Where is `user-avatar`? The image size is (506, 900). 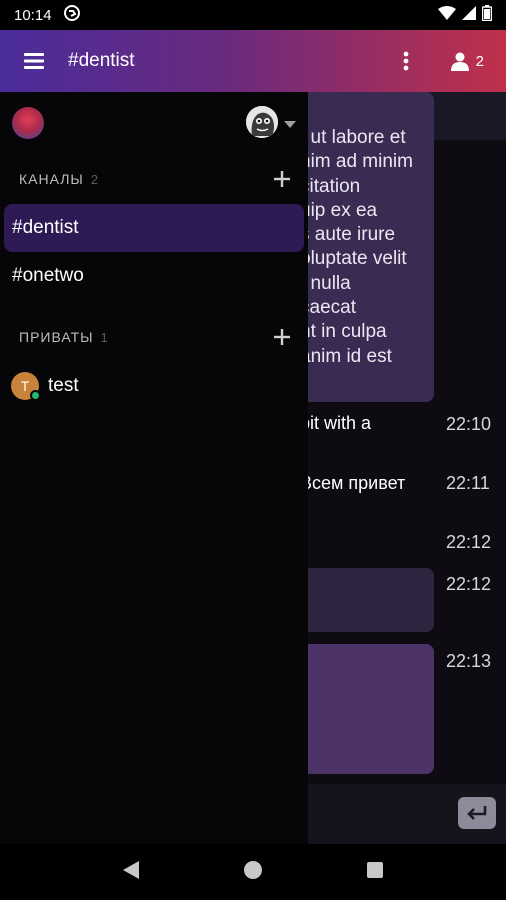 user-avatar is located at coordinates (262, 122).